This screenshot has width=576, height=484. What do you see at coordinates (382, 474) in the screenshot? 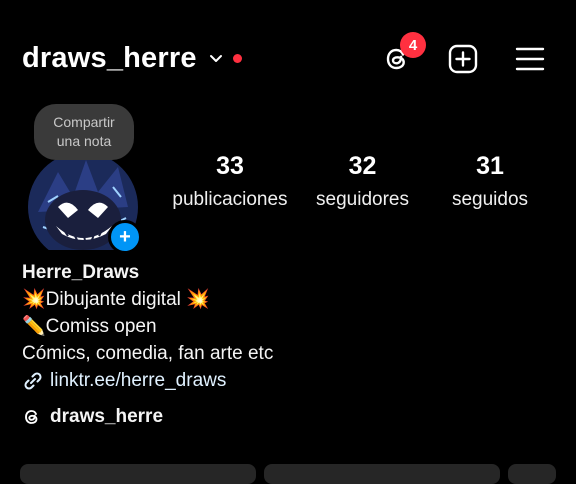
I see `share-profile-button` at bounding box center [382, 474].